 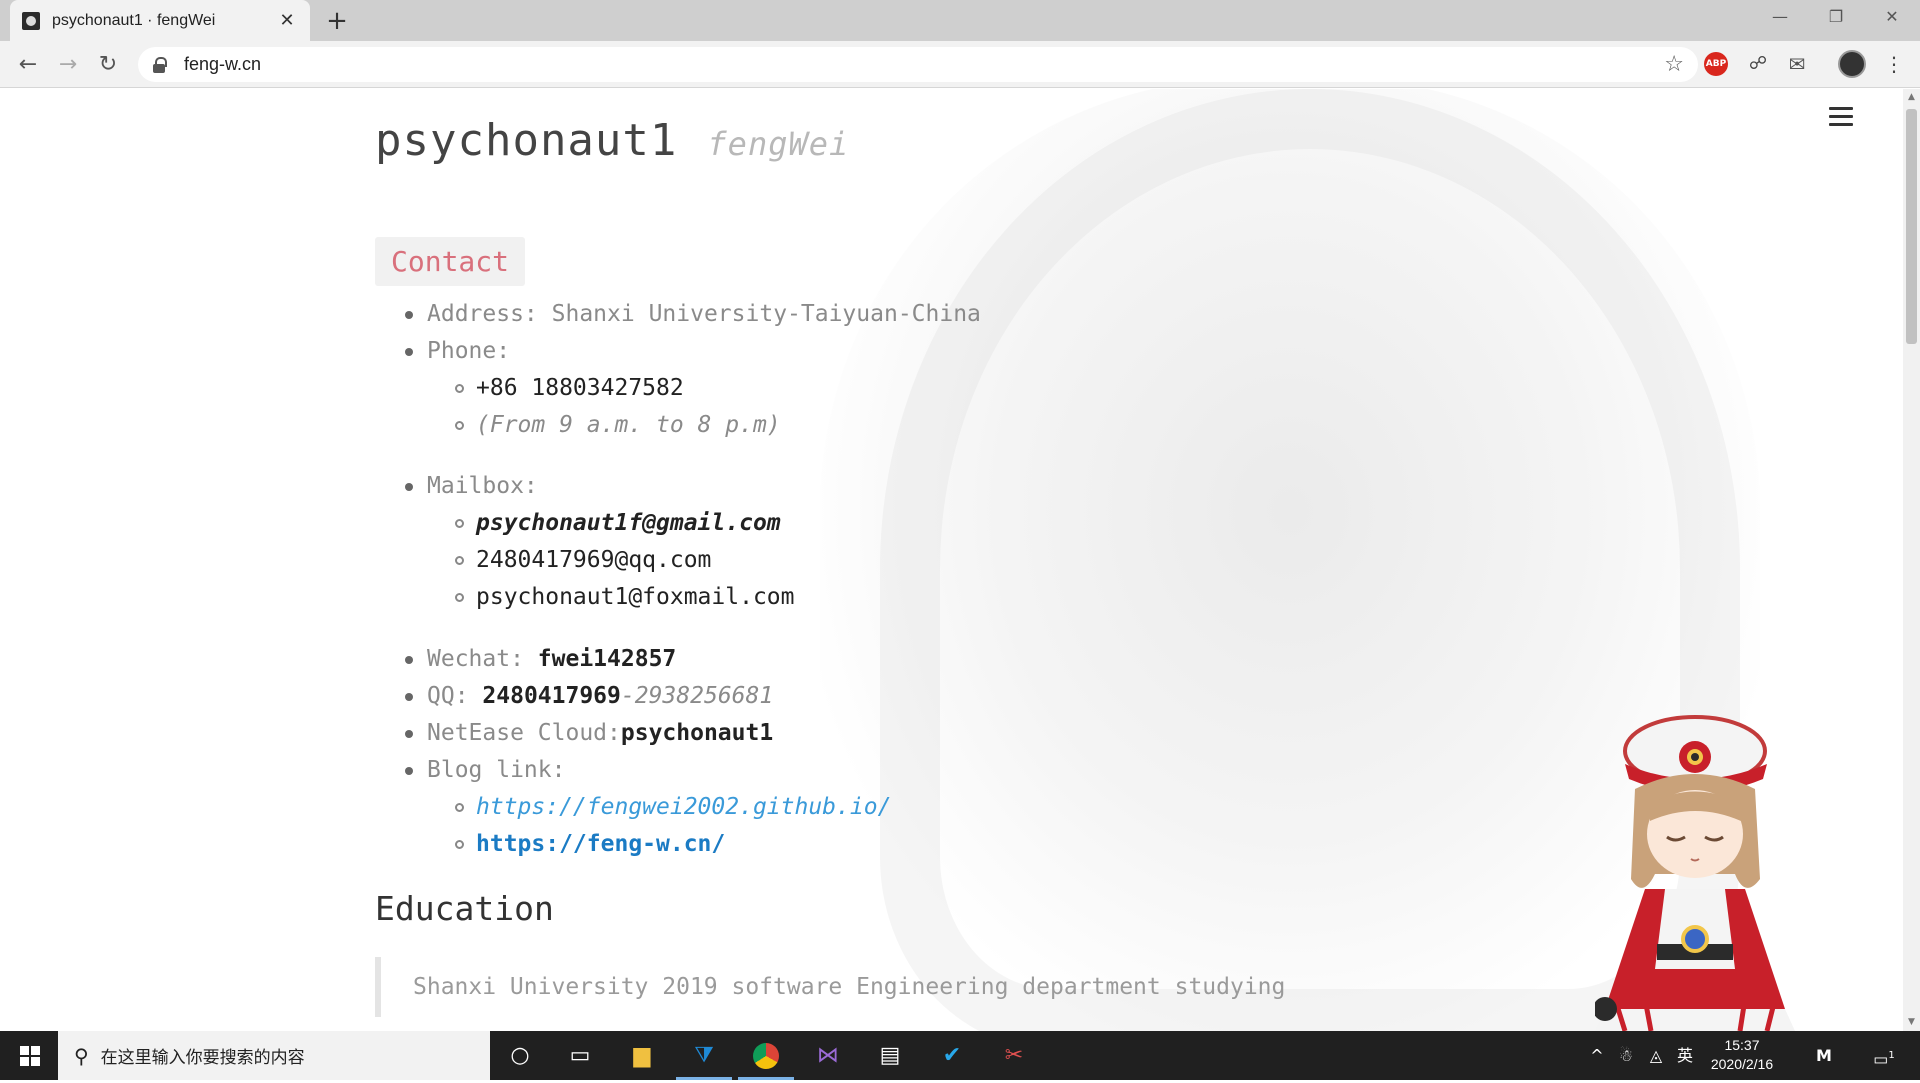 What do you see at coordinates (485, 770) in the screenshot?
I see `list-item-blog: Blog link:` at bounding box center [485, 770].